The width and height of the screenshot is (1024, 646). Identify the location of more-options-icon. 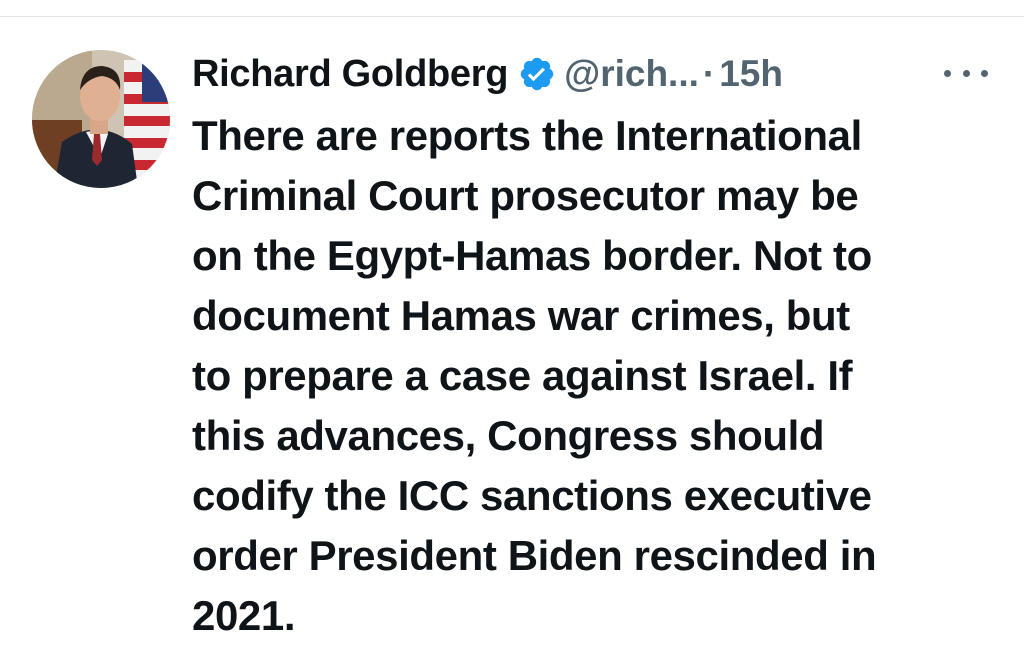
(966, 73).